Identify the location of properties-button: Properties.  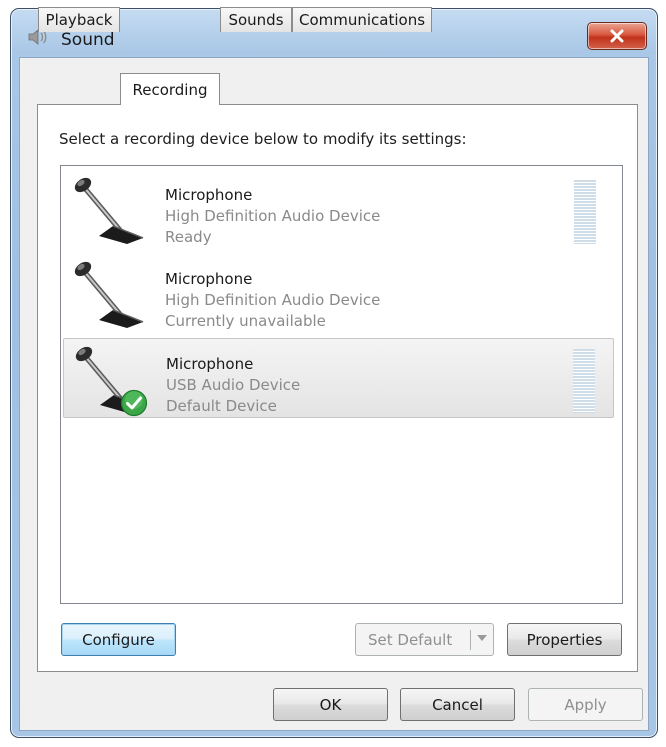
(564, 639).